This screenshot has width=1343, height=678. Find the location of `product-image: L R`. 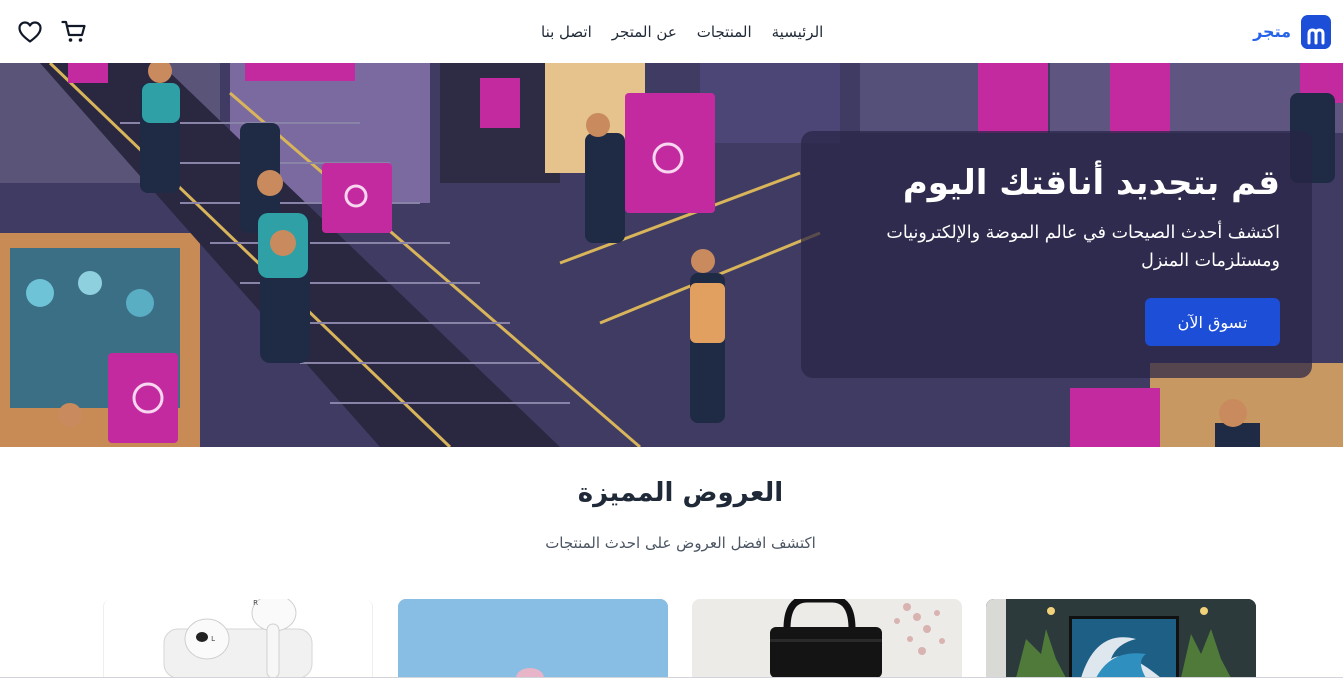

product-image: L R is located at coordinates (238, 638).